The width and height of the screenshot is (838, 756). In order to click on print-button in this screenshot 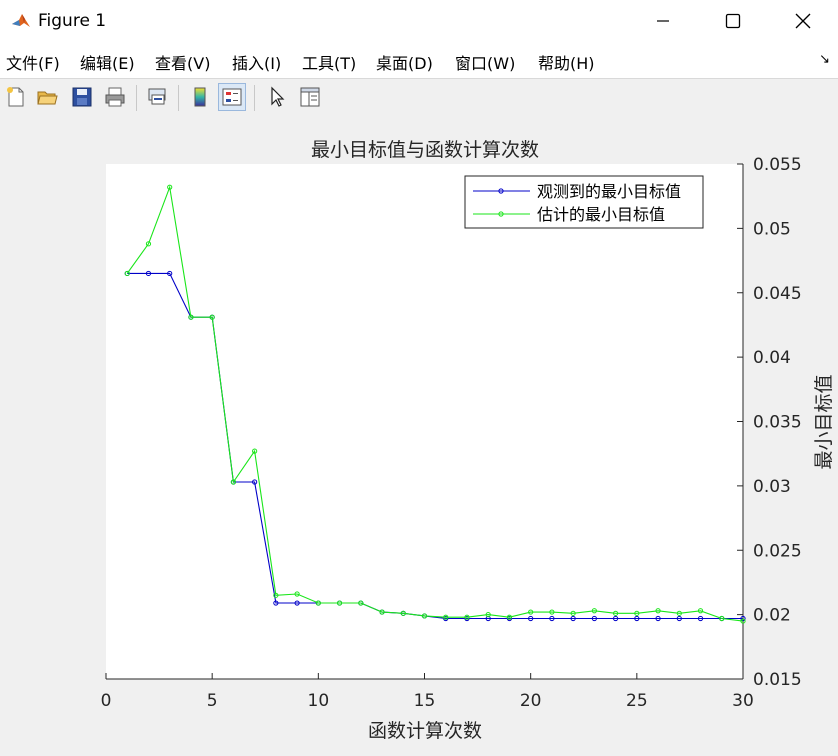, I will do `click(115, 97)`.